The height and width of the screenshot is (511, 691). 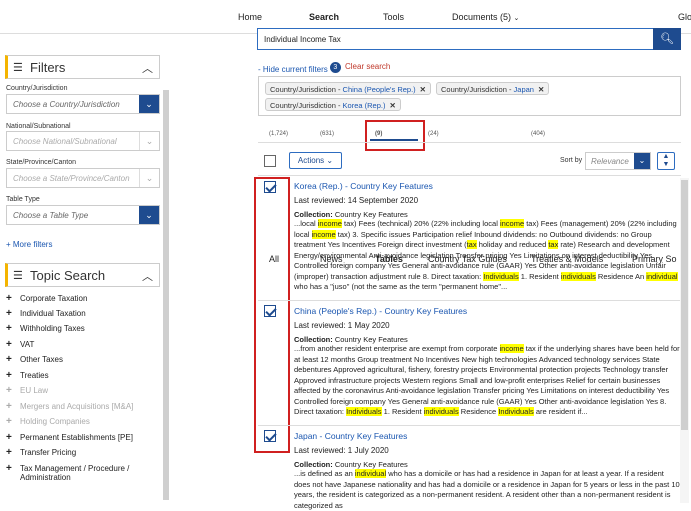 What do you see at coordinates (77, 406) in the screenshot?
I see `topic-label: Mergers and Acquisitions [M&A]` at bounding box center [77, 406].